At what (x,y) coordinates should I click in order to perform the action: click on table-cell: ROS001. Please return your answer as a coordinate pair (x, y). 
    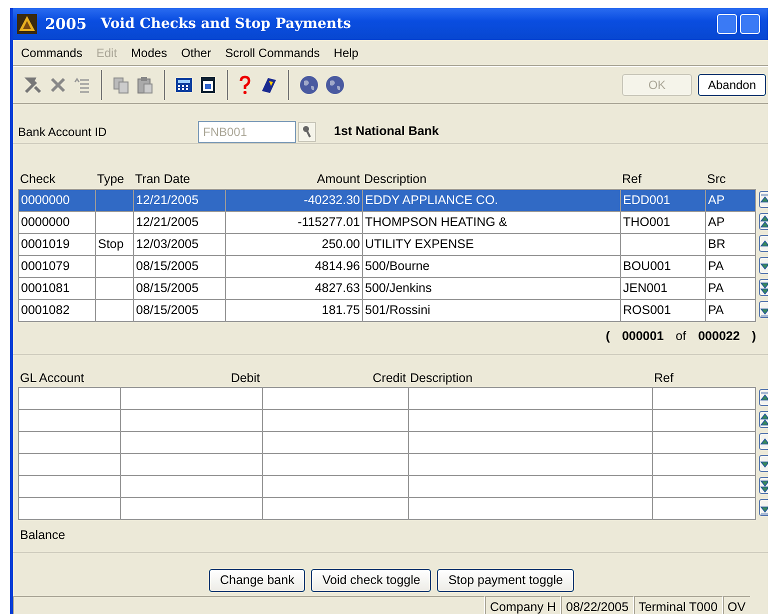
    Looking at the image, I should click on (663, 310).